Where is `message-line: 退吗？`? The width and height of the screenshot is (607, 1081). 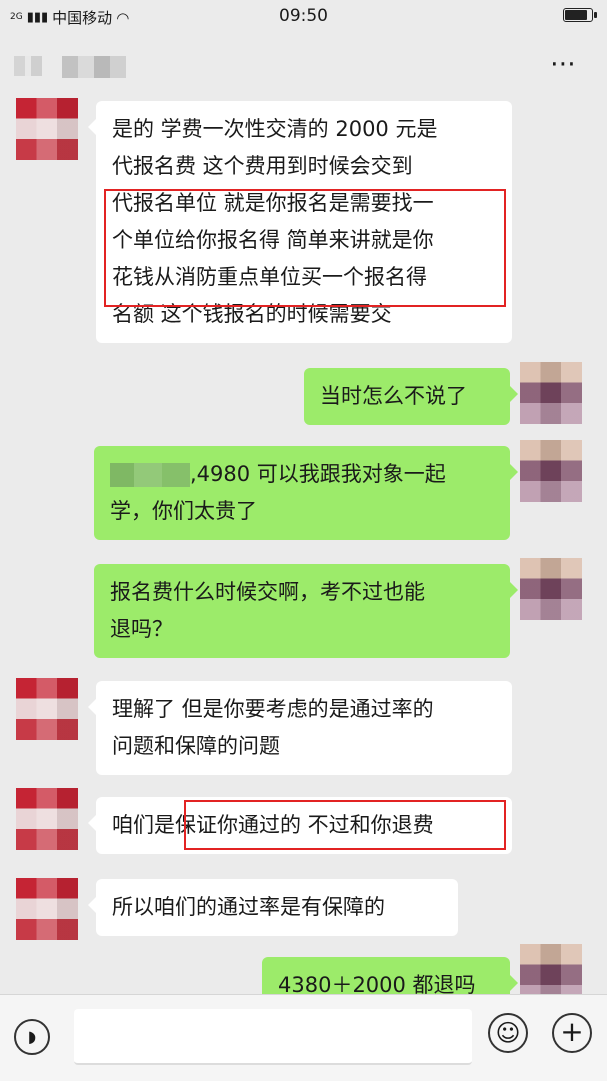 message-line: 退吗？ is located at coordinates (141, 629).